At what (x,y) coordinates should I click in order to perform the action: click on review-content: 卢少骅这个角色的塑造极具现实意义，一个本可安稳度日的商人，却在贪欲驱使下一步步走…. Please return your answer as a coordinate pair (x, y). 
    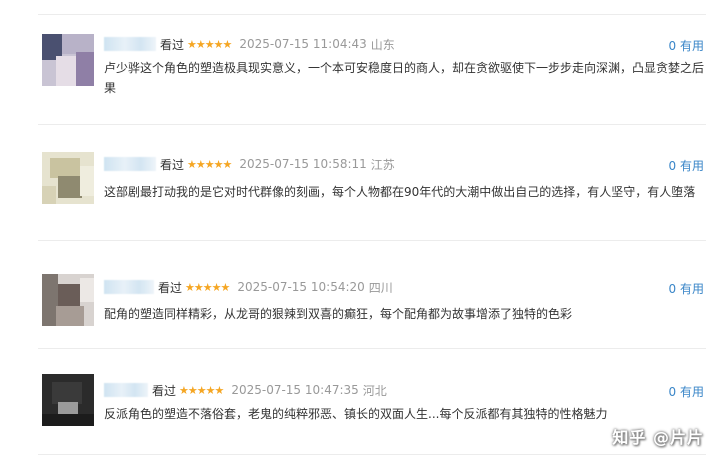
    Looking at the image, I should click on (404, 78).